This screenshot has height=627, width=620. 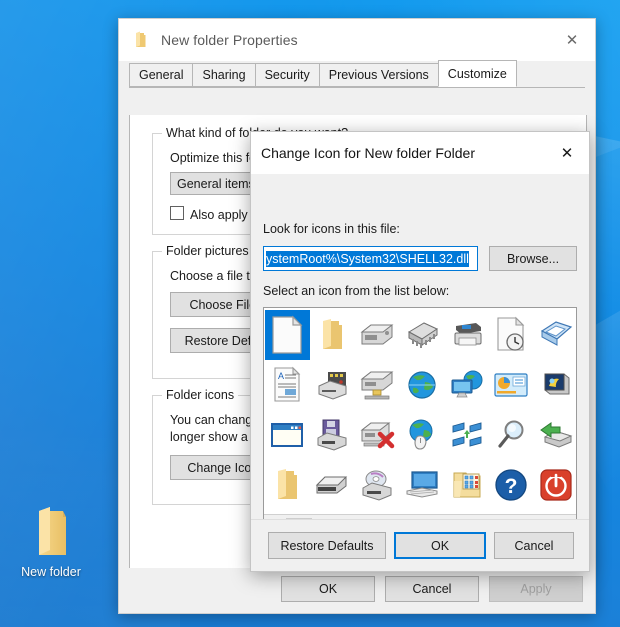 I want to click on icon-cell-scanner-icon, so click(x=332, y=385).